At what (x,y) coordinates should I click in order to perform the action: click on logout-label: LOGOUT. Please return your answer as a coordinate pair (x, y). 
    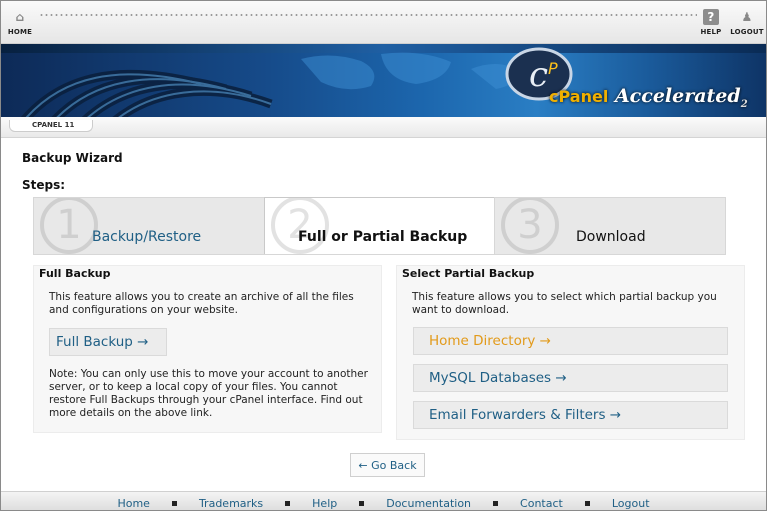
    Looking at the image, I should click on (747, 32).